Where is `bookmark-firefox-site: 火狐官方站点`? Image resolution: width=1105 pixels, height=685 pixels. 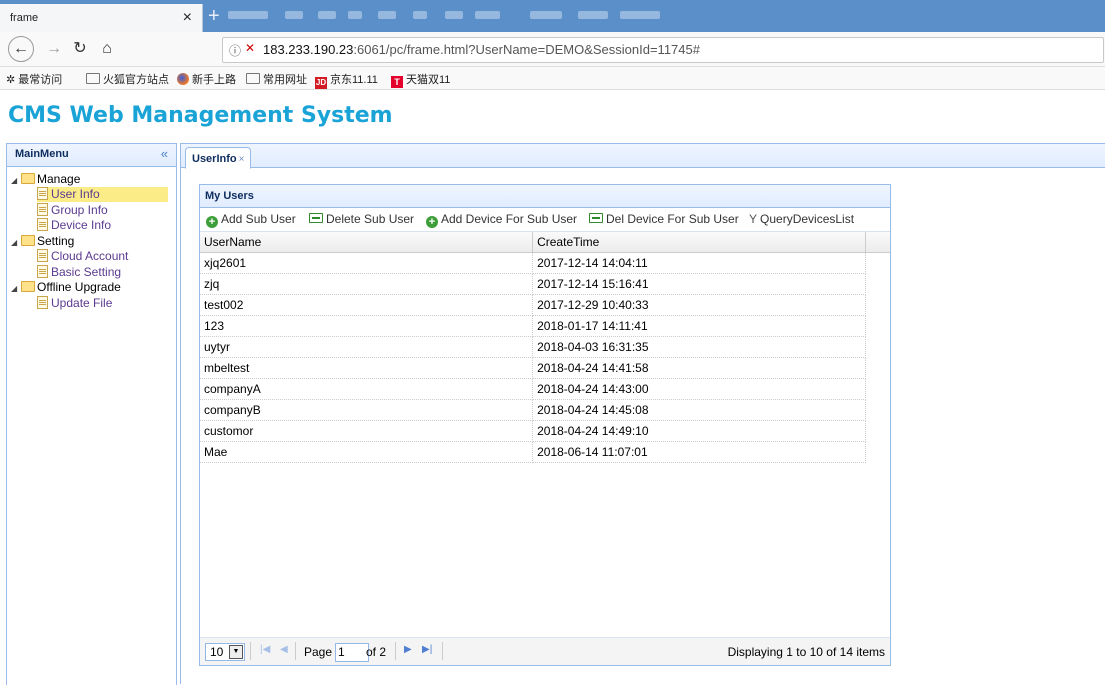
bookmark-firefox-site: 火狐官方站点 is located at coordinates (127, 79).